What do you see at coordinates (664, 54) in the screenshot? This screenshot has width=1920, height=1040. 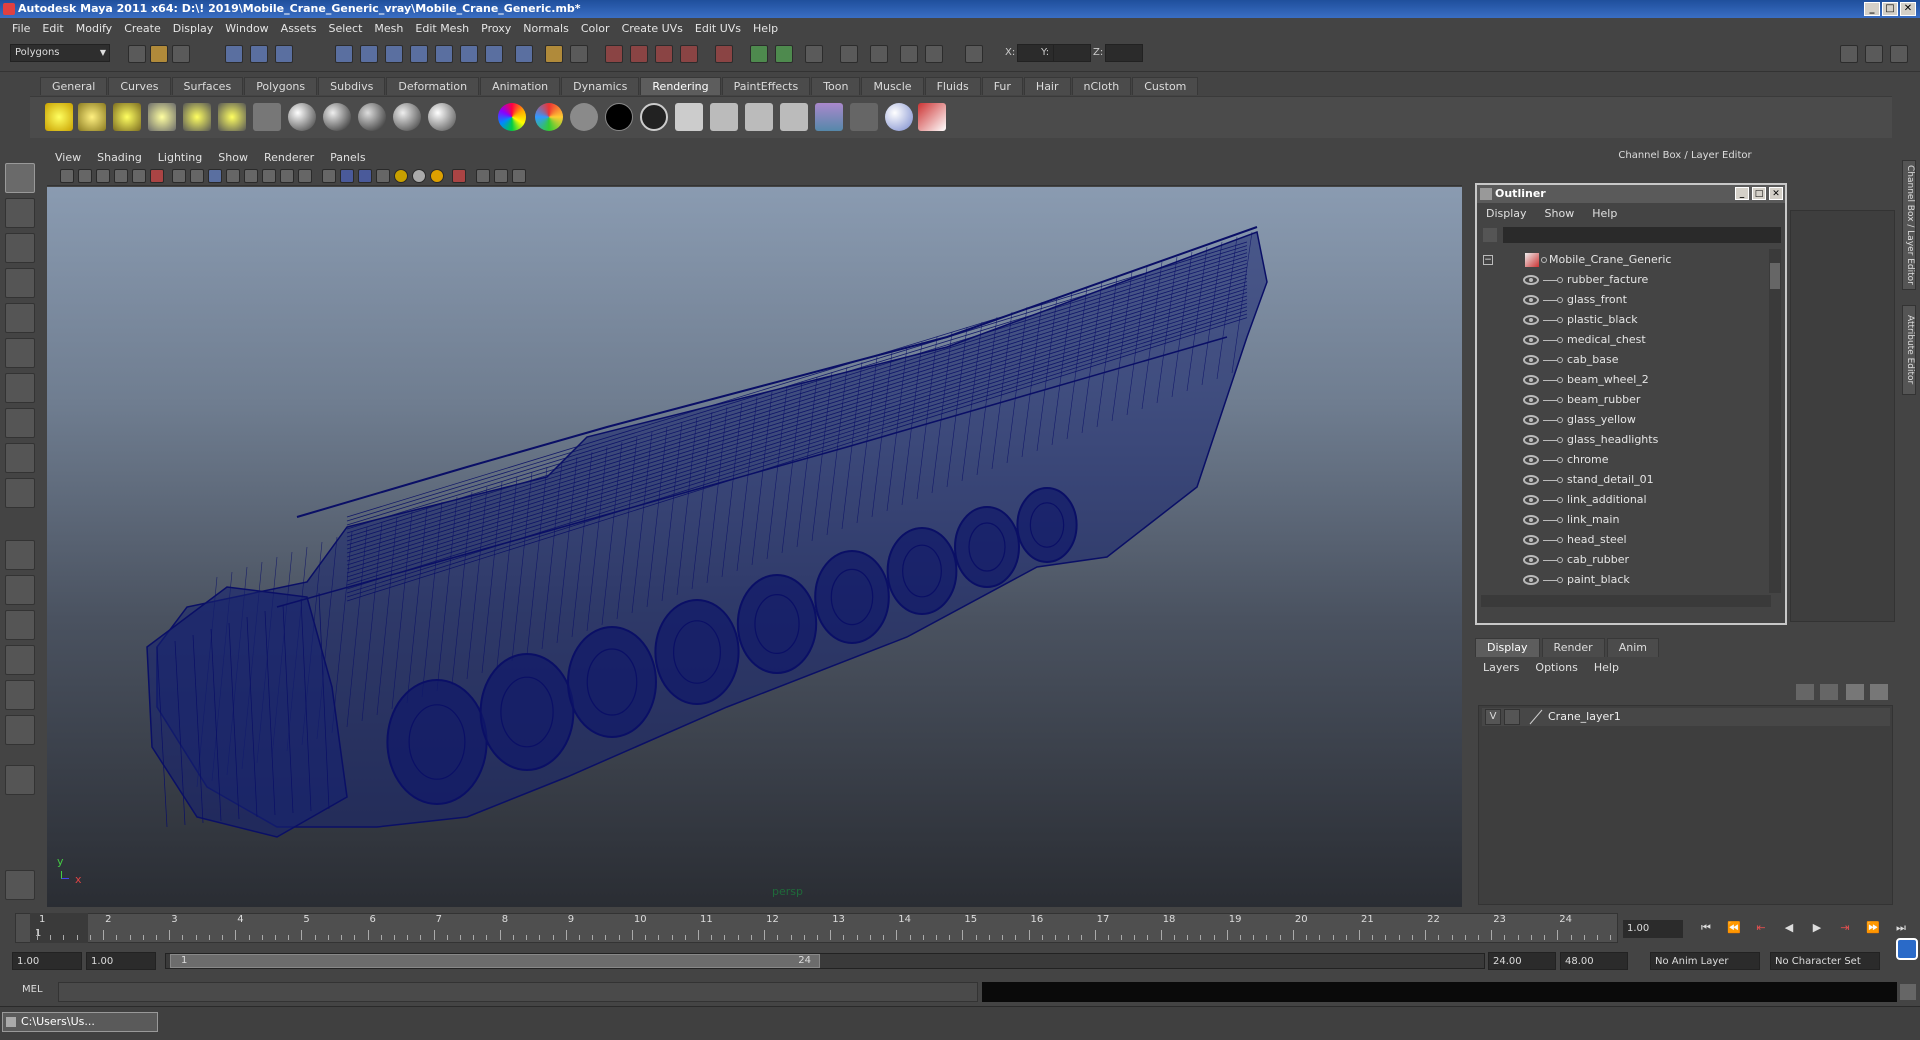 I see `construction-icon` at bounding box center [664, 54].